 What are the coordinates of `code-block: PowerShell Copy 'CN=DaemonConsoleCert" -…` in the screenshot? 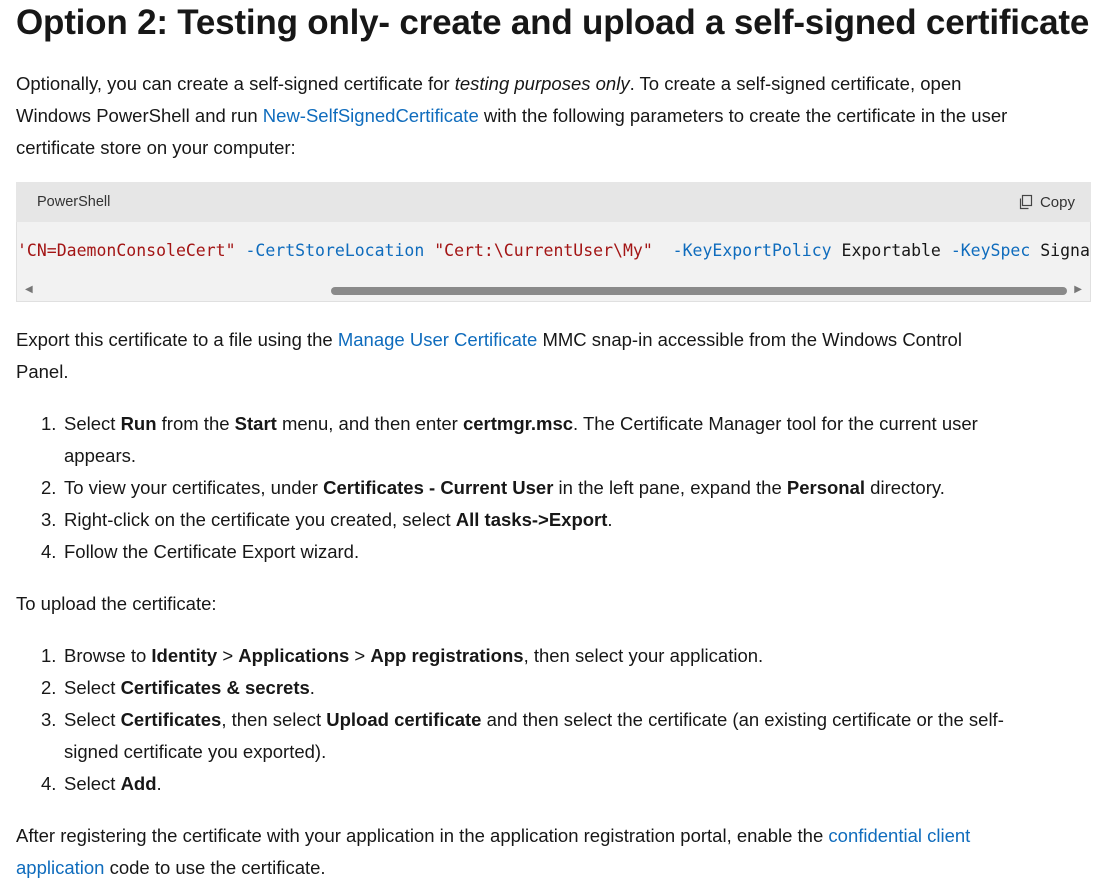 It's located at (553, 242).